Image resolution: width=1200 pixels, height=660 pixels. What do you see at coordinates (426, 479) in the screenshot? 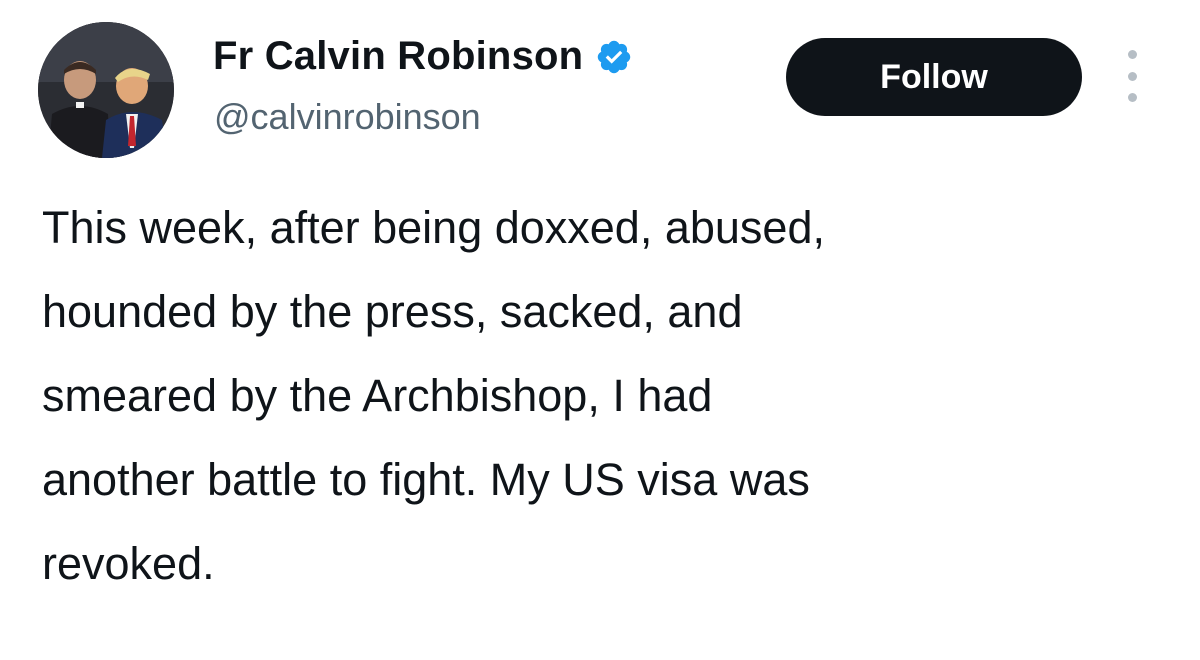
I see `tweet-text-line: another battle to fight. My US visa was` at bounding box center [426, 479].